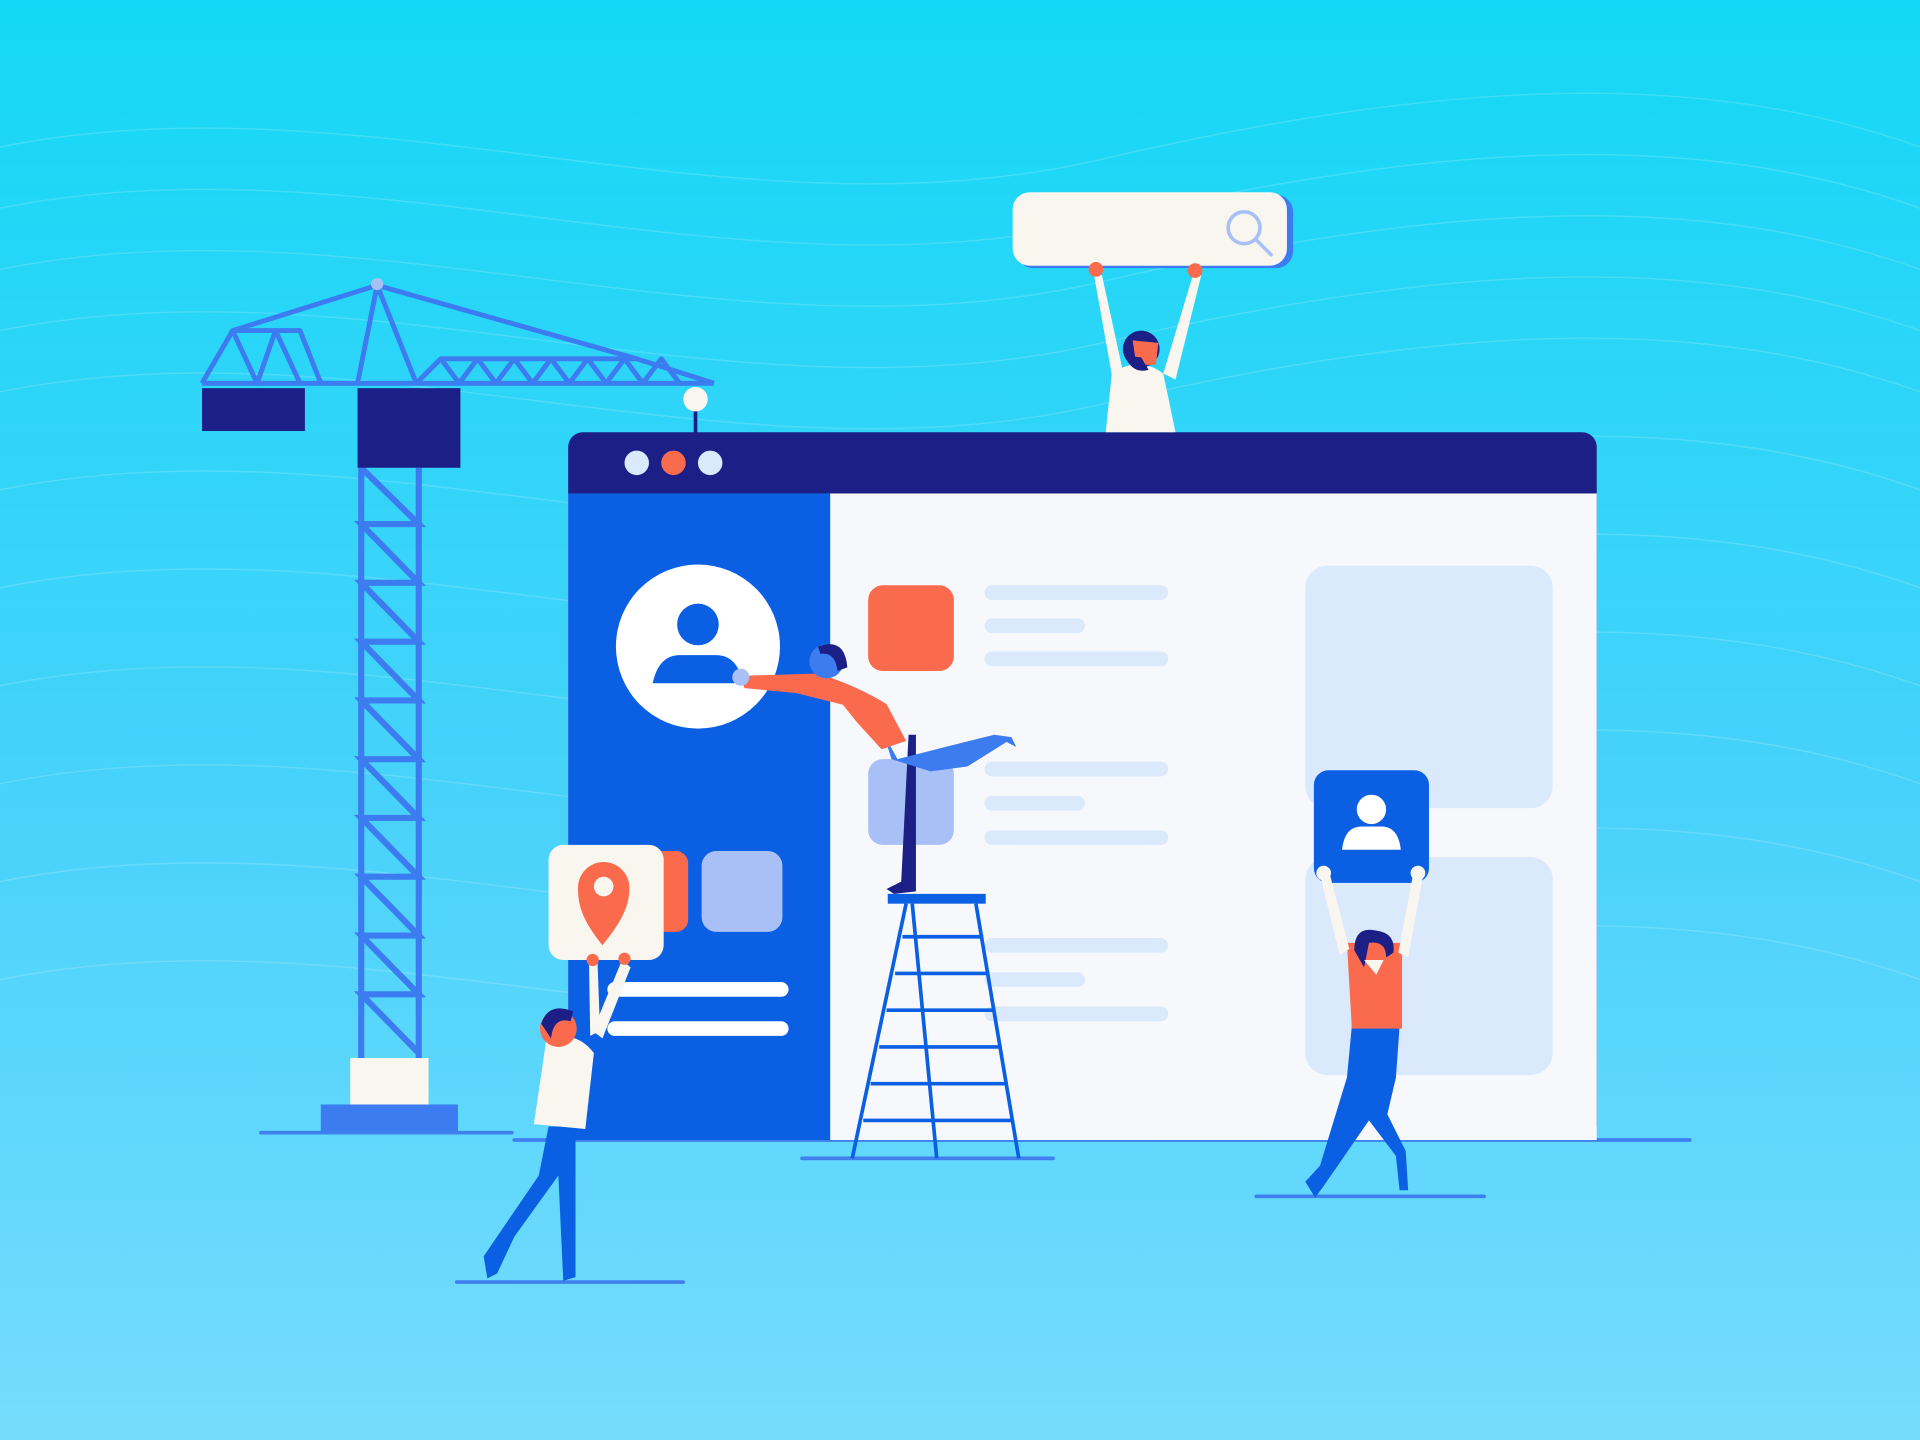 This screenshot has width=1920, height=1440. Describe the element at coordinates (1371, 809) in the screenshot. I see `user-card-icon` at that location.